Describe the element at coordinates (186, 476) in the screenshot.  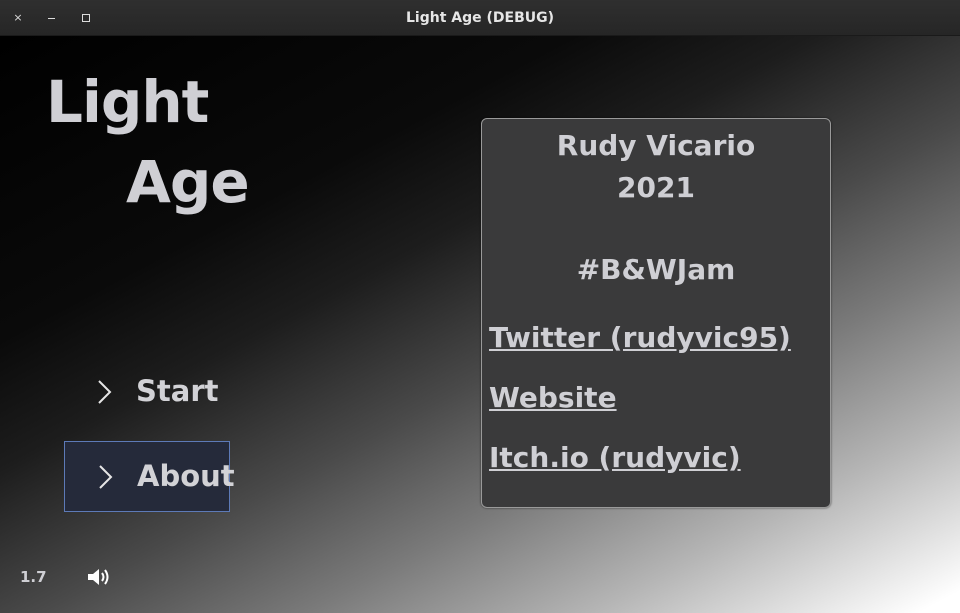
I see `about-button-label: About` at that location.